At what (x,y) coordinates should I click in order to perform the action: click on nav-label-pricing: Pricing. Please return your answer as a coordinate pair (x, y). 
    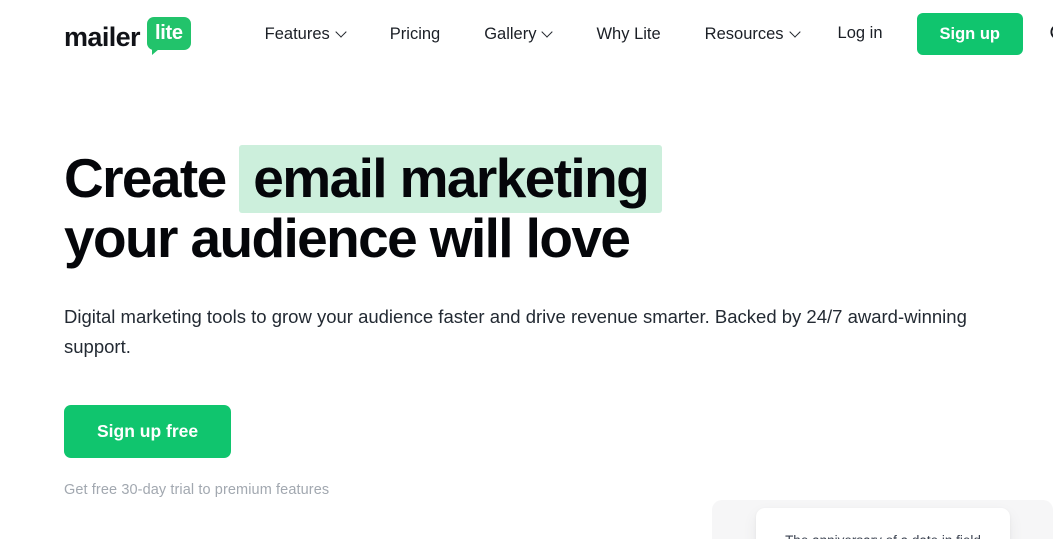
    Looking at the image, I should click on (415, 33).